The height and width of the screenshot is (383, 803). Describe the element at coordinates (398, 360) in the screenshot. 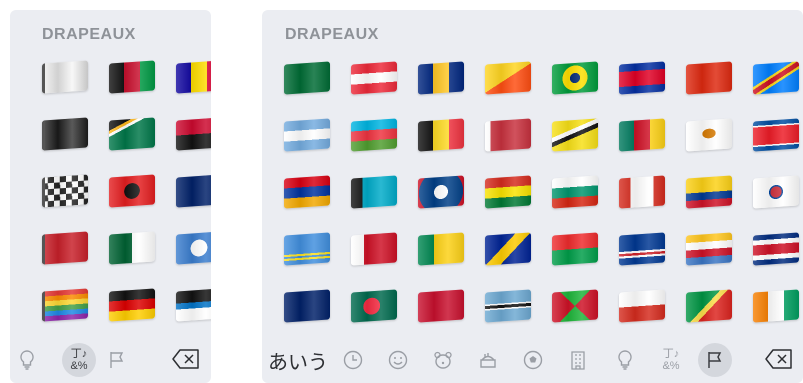

I see `smiley-icon` at that location.